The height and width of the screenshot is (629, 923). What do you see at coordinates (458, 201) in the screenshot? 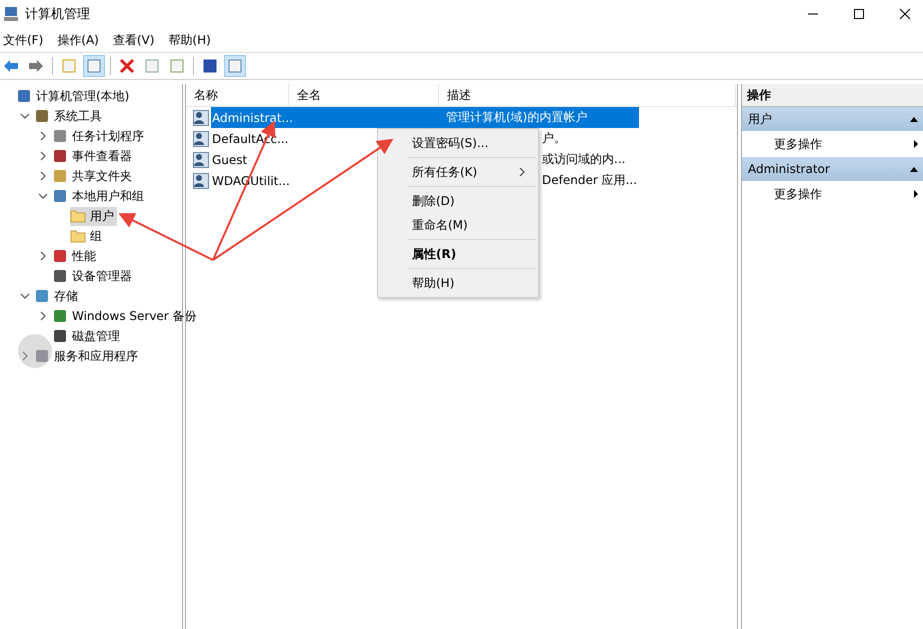
I see `menu-item: 删除(D)` at bounding box center [458, 201].